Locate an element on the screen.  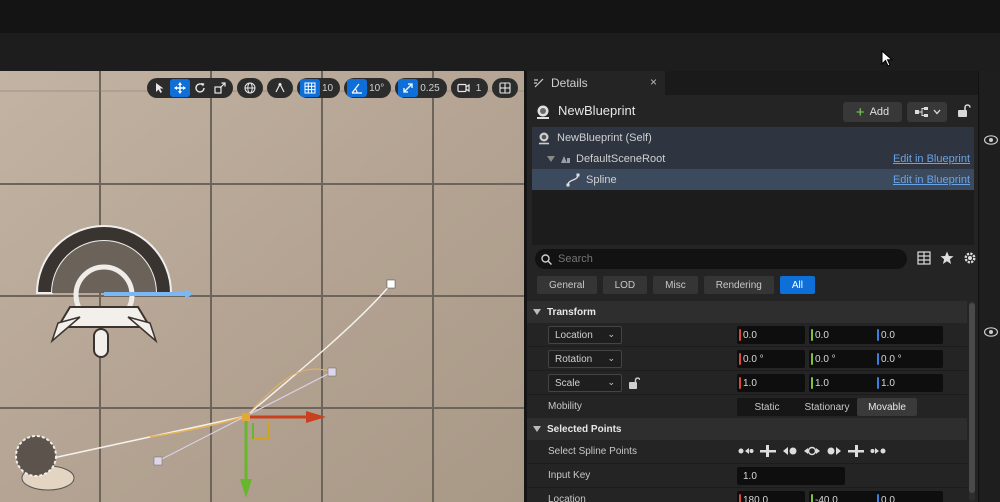
camera-speed-value: 1 is located at coordinates (480, 88).